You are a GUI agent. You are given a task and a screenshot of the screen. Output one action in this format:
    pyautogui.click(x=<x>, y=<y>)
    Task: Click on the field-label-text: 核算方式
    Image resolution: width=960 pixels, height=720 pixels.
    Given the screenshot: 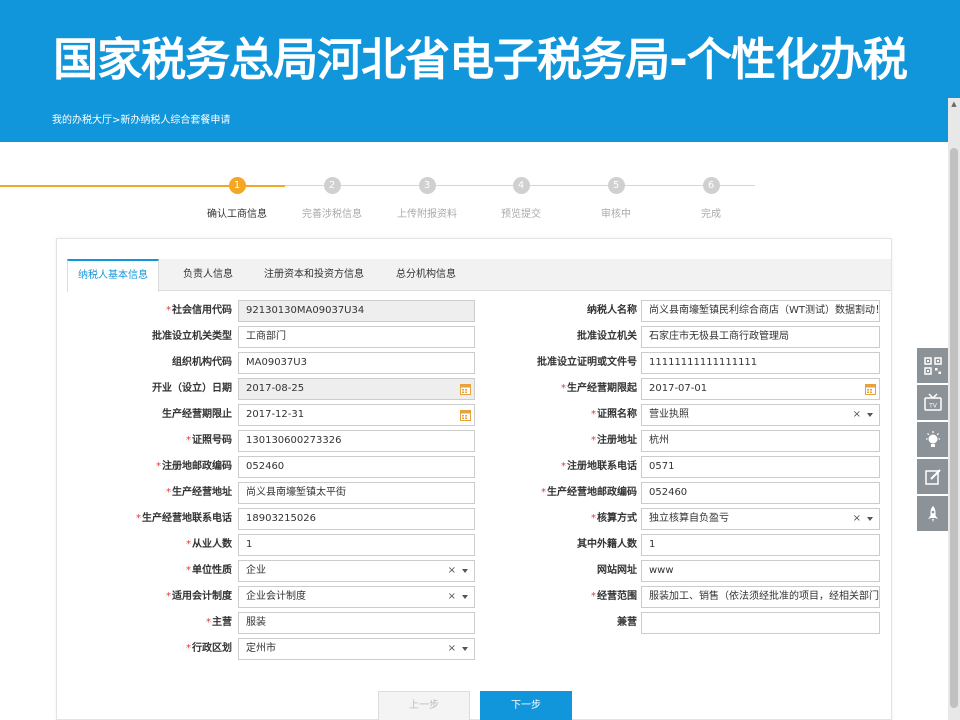 What is the action you would take?
    pyautogui.click(x=617, y=518)
    